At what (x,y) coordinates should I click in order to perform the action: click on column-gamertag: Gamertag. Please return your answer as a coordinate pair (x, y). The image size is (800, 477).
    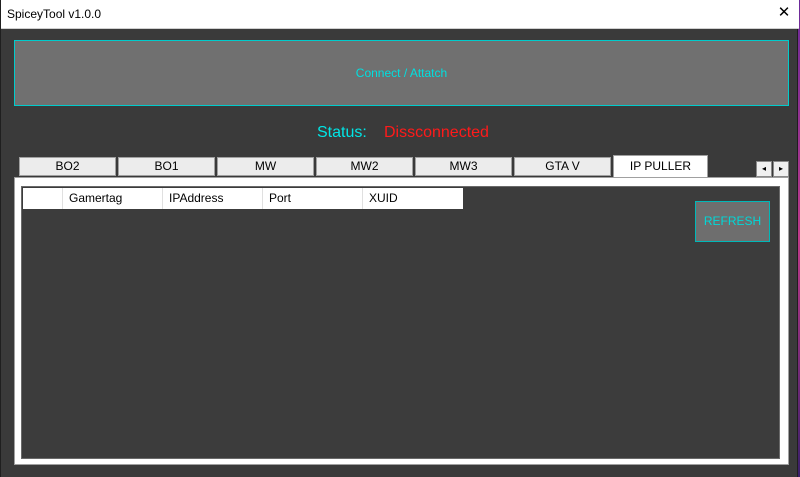
    Looking at the image, I should click on (113, 198).